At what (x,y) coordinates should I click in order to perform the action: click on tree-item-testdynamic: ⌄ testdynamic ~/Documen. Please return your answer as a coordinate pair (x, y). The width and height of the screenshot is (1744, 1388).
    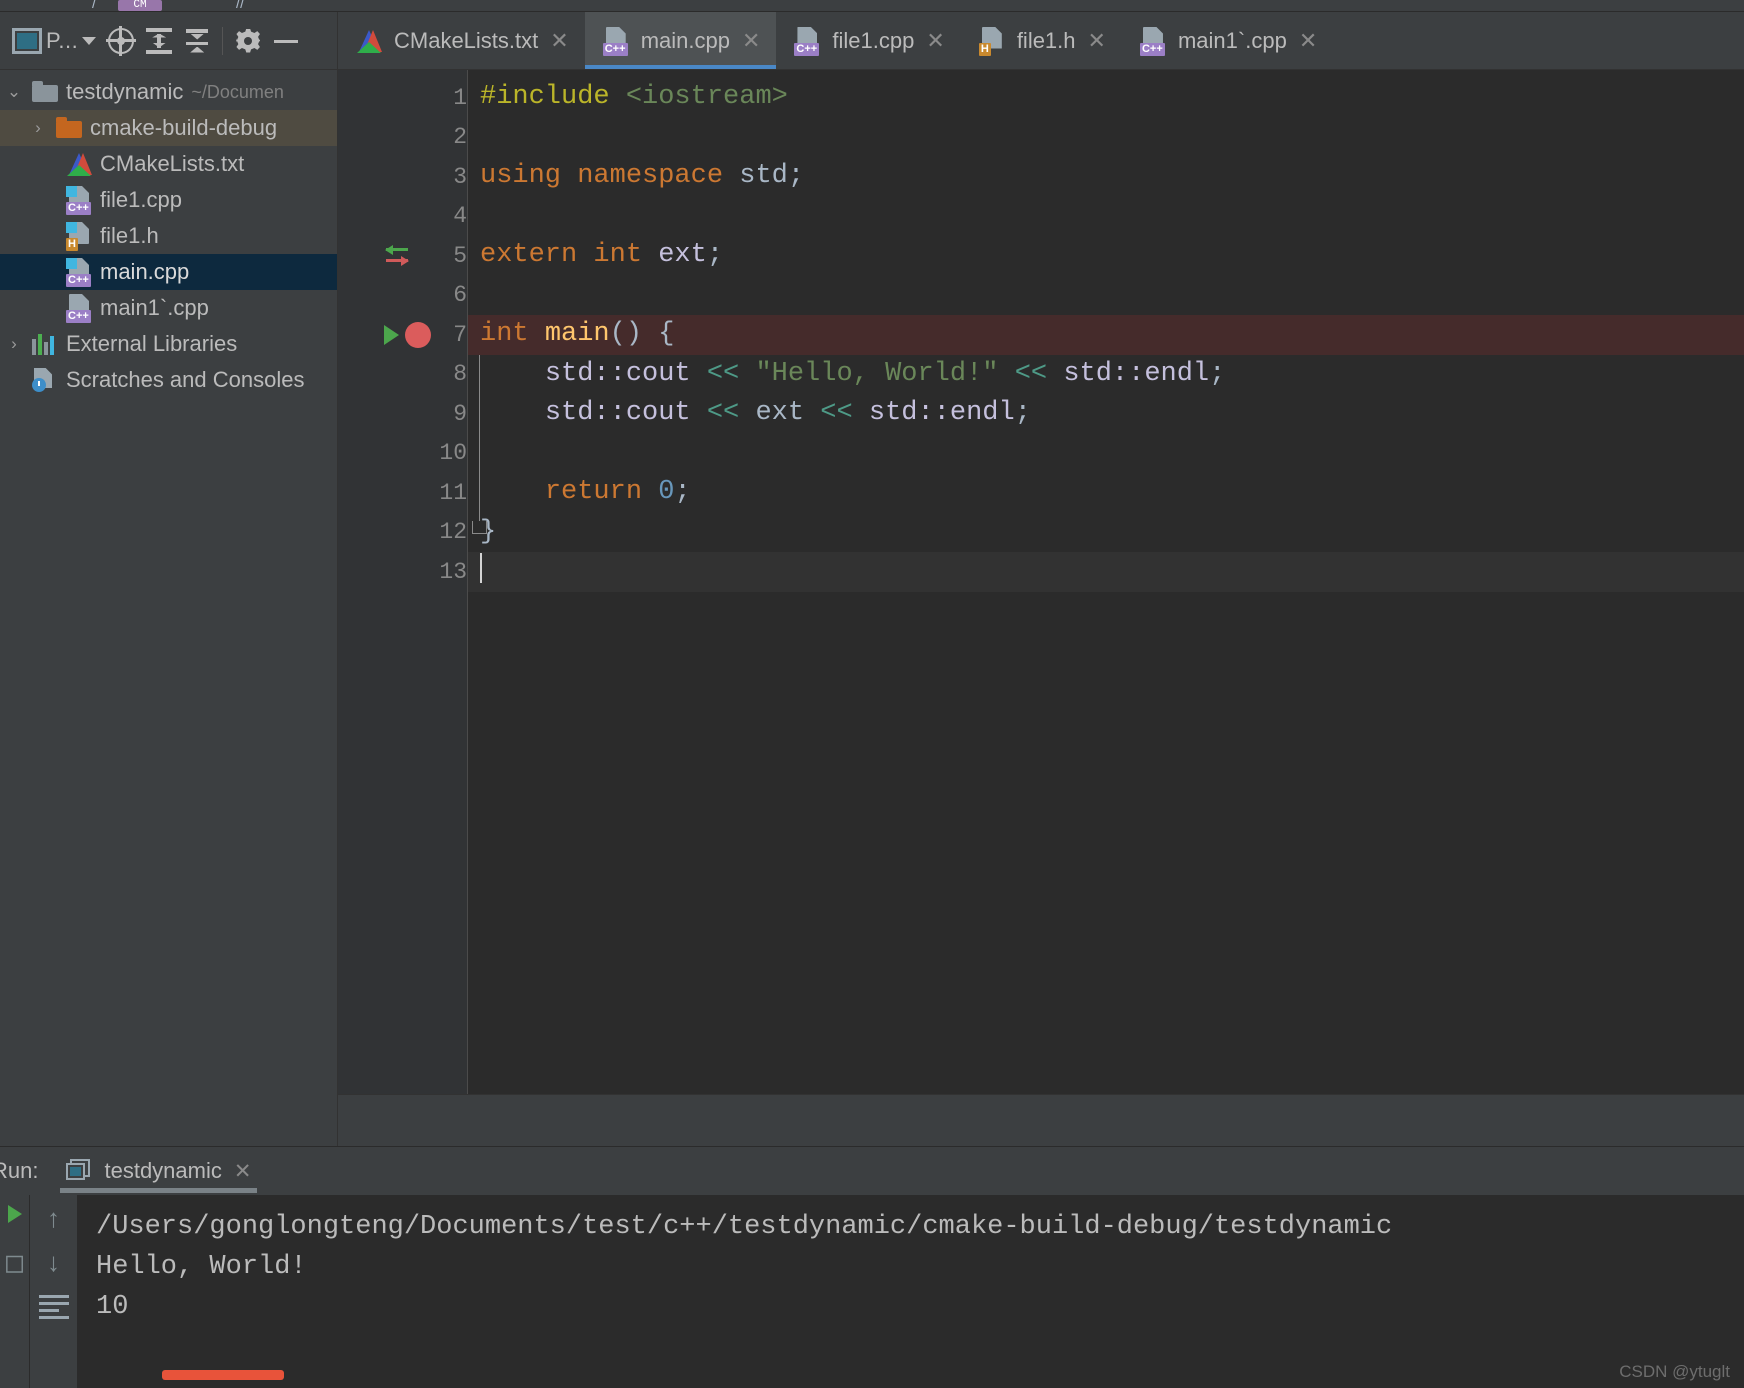
    Looking at the image, I should click on (168, 92).